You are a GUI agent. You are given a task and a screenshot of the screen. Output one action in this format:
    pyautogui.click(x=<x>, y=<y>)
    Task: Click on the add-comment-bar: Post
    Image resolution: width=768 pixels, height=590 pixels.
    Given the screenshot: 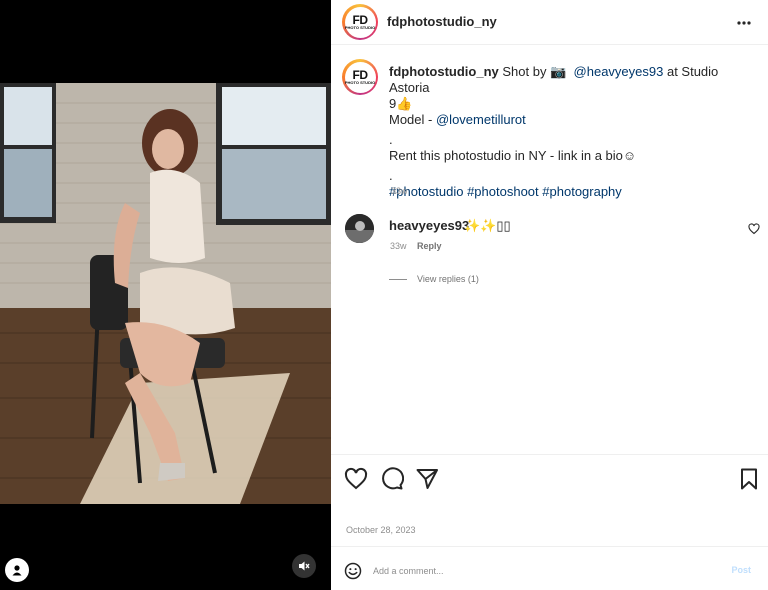 What is the action you would take?
    pyautogui.click(x=549, y=568)
    